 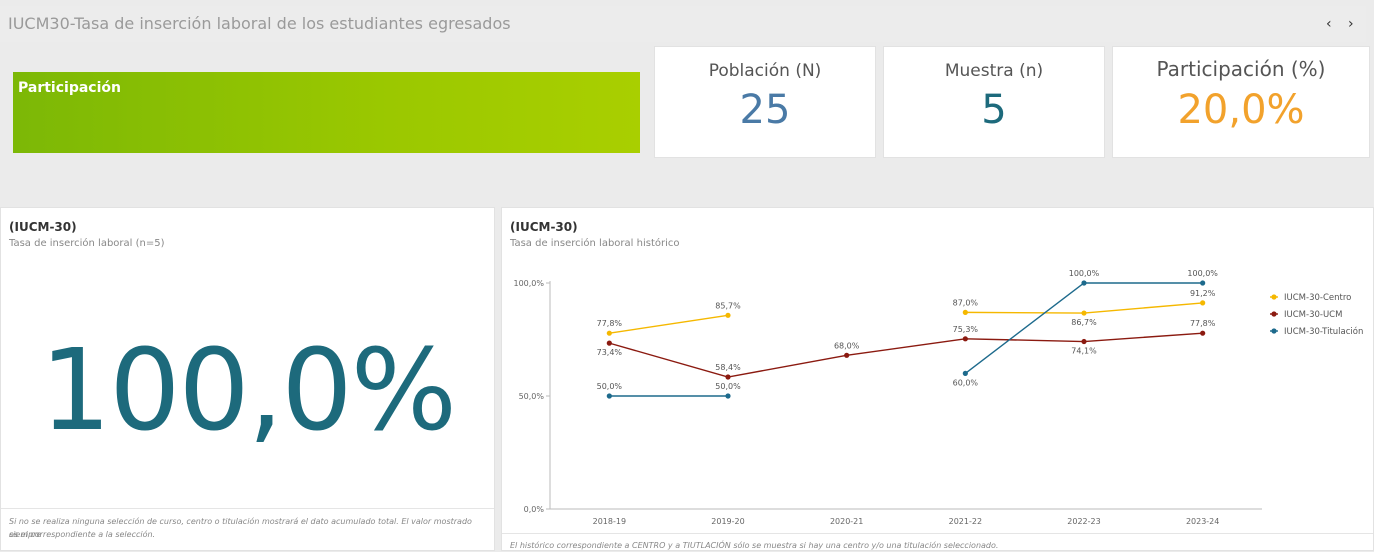 What do you see at coordinates (846, 521) in the screenshot?
I see `x-tick-label: 2020-21` at bounding box center [846, 521].